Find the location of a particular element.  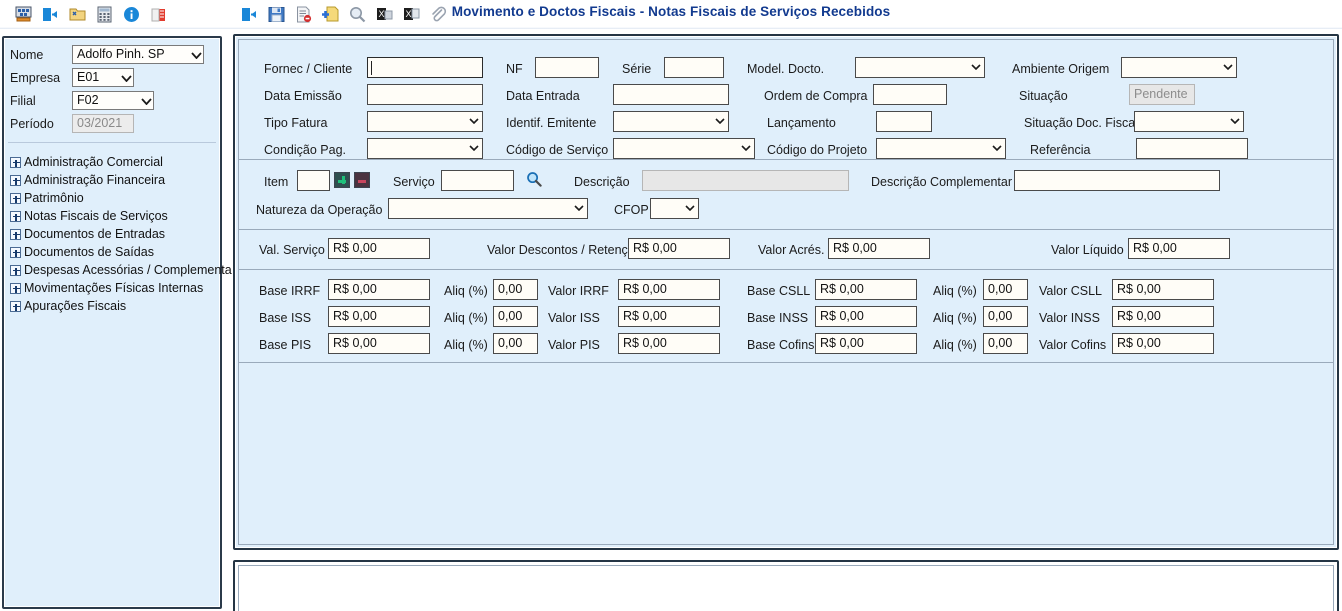

remove-item-button is located at coordinates (362, 180).